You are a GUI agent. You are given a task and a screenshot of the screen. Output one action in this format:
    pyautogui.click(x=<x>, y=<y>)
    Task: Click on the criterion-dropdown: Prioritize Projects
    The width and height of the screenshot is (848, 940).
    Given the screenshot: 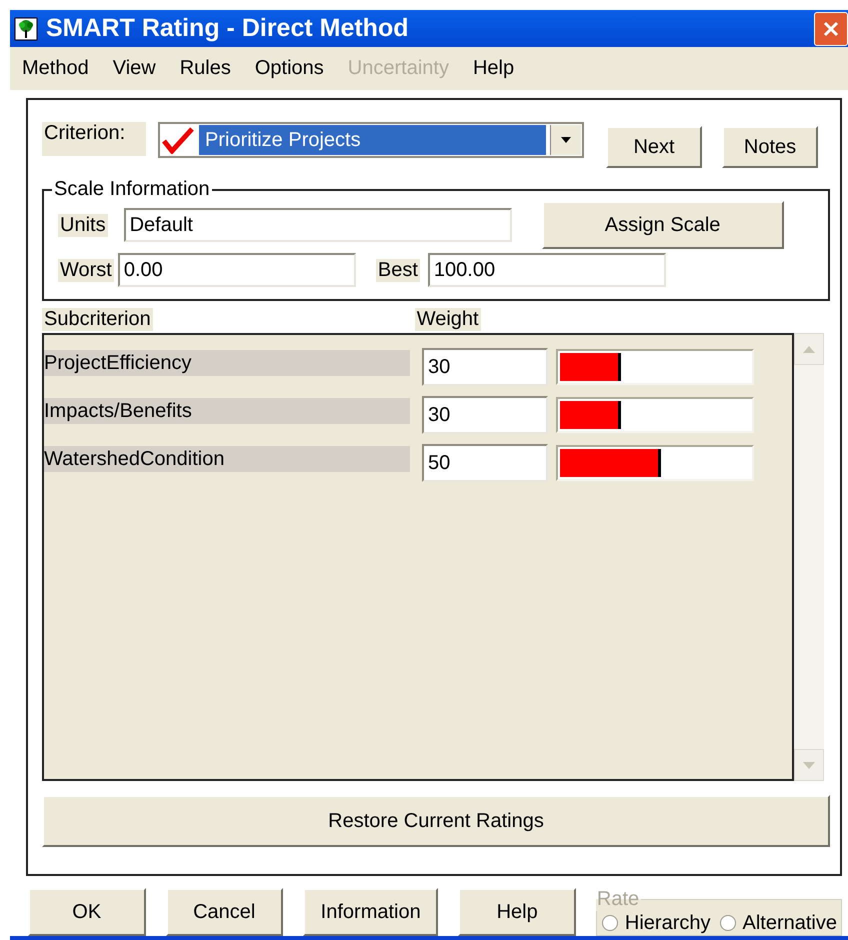 What is the action you would take?
    pyautogui.click(x=371, y=140)
    